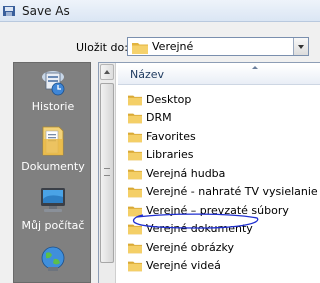 The width and height of the screenshot is (320, 283). I want to click on window-title: Save As, so click(46, 11).